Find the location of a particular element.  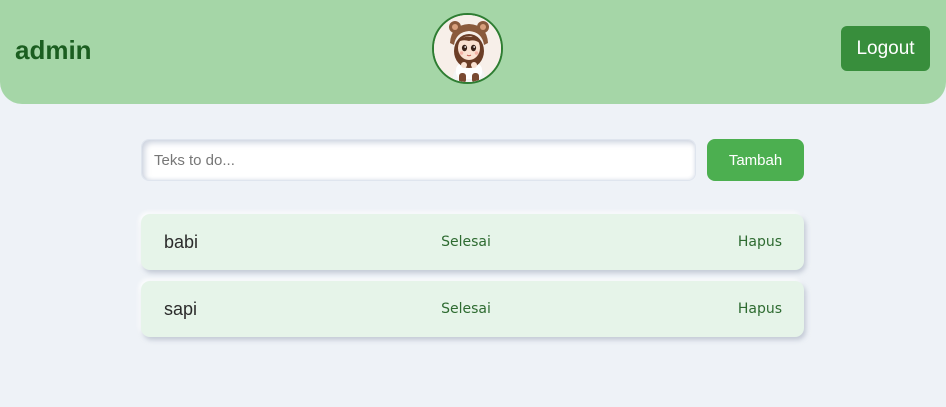

todo-input-wrapper is located at coordinates (418, 160).